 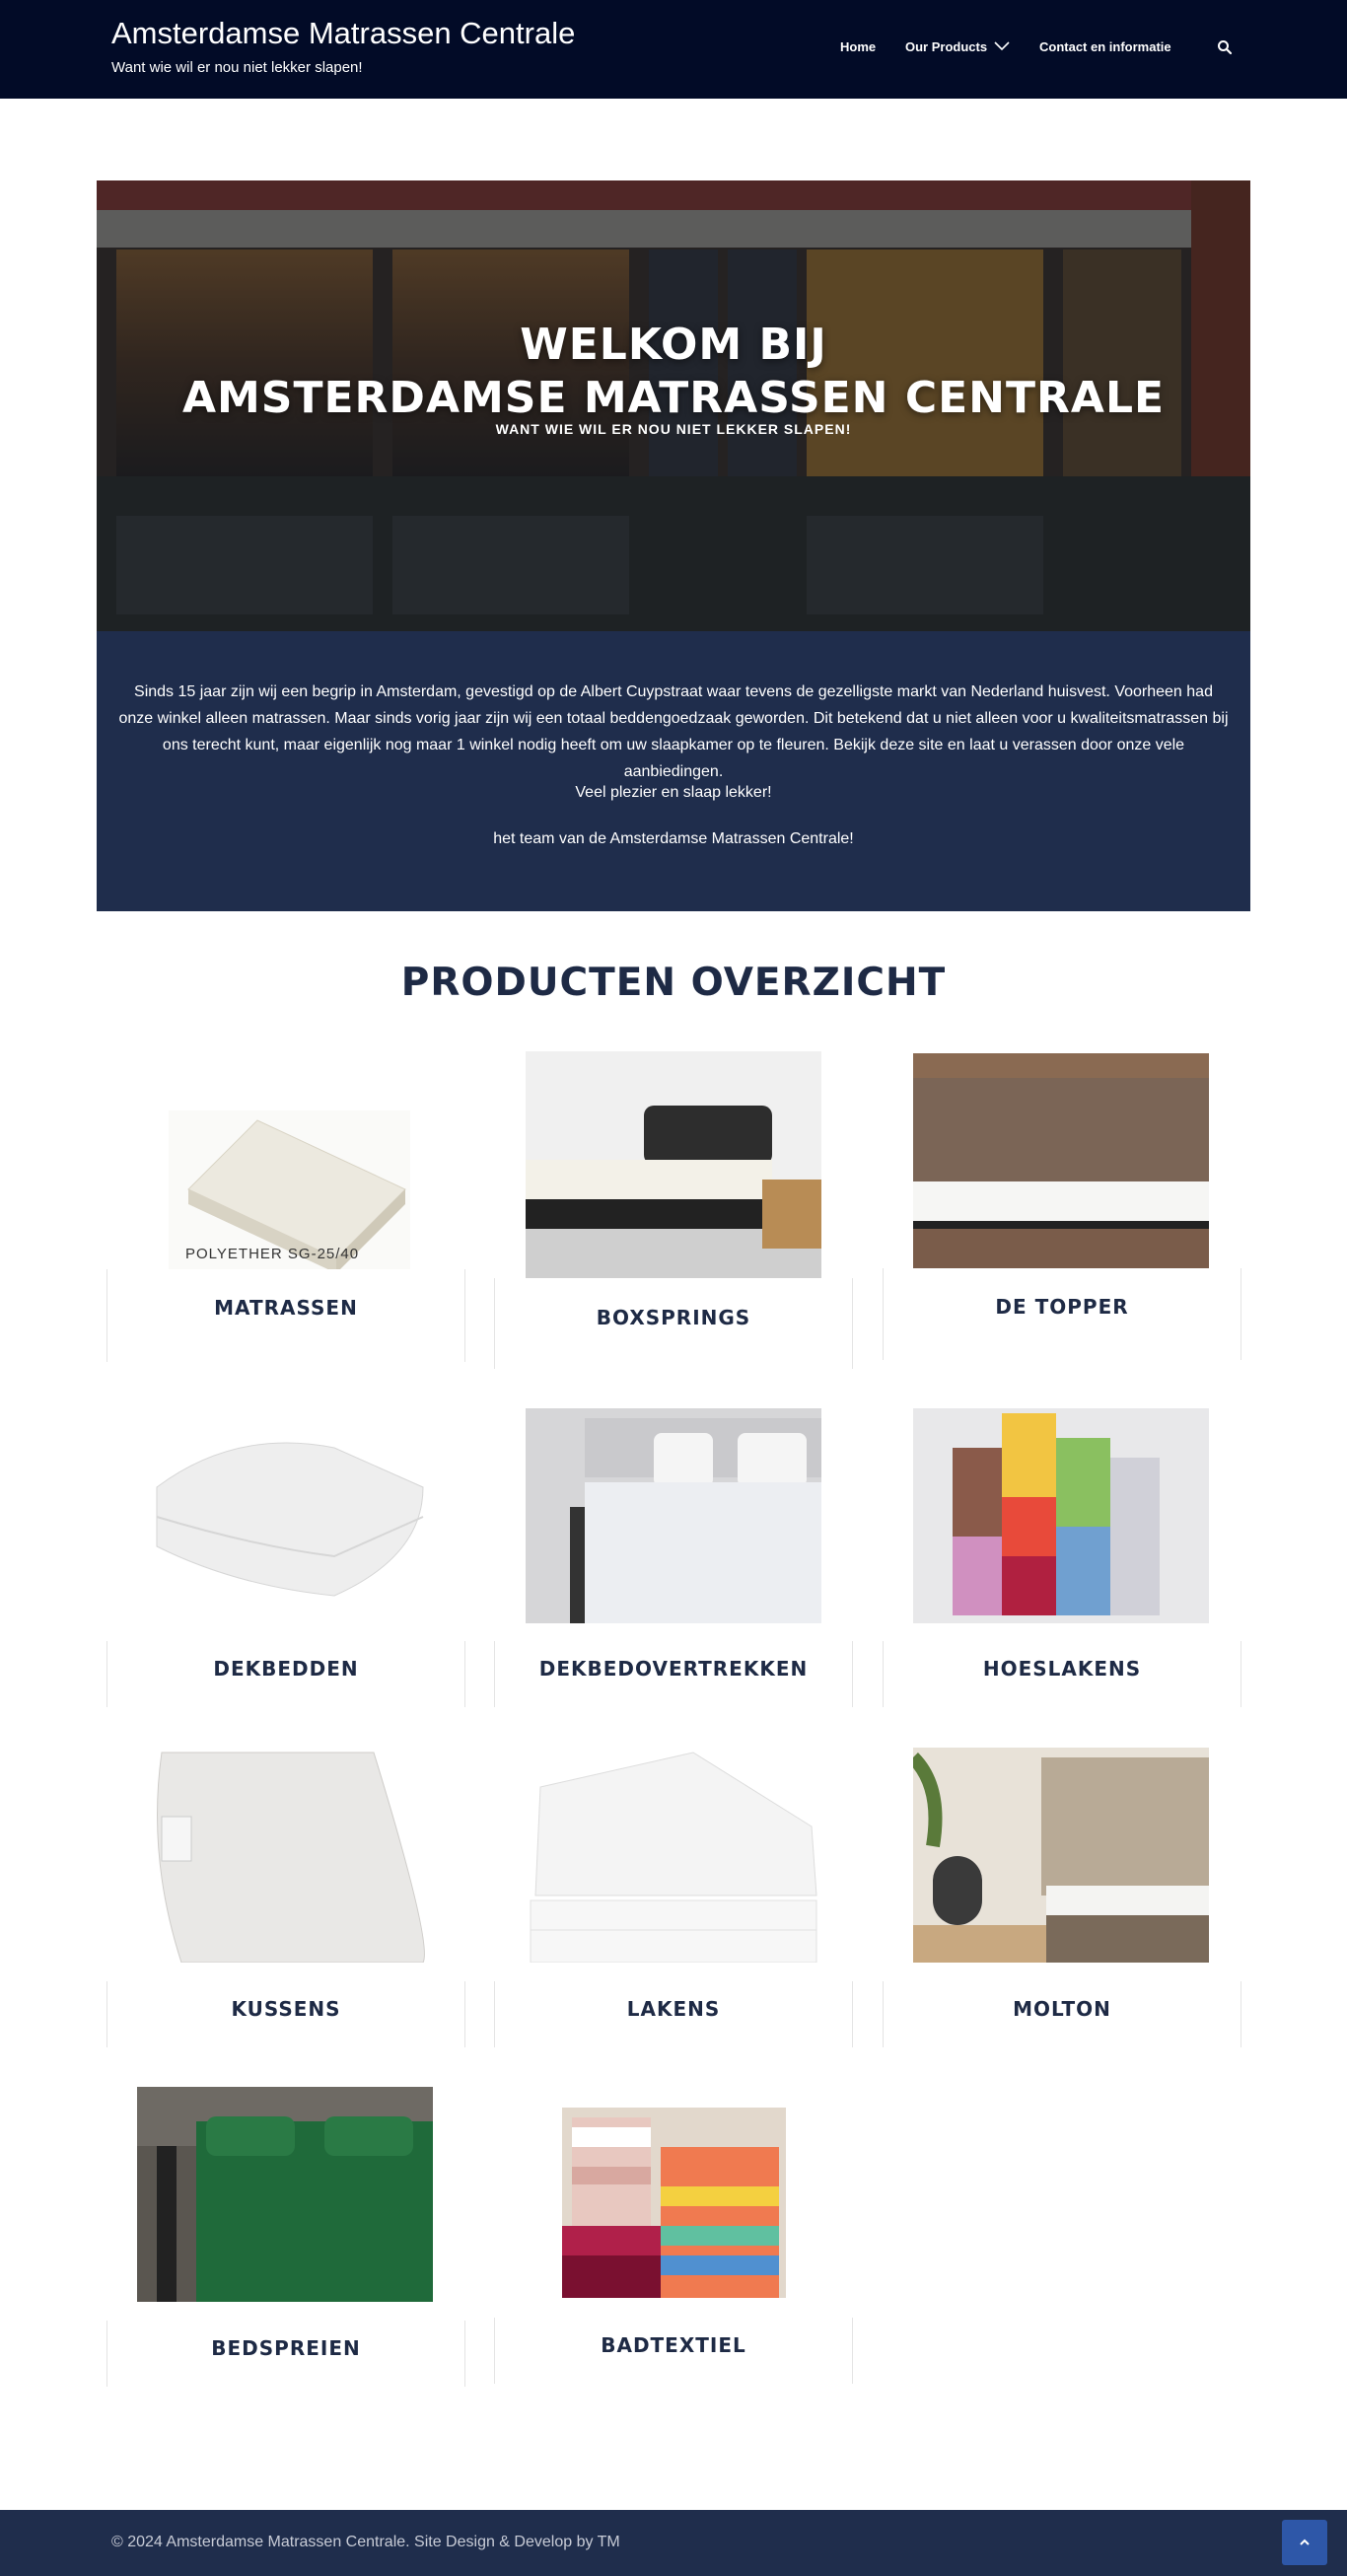 I want to click on product-card-lakens: LAKENS, so click(x=673, y=1897).